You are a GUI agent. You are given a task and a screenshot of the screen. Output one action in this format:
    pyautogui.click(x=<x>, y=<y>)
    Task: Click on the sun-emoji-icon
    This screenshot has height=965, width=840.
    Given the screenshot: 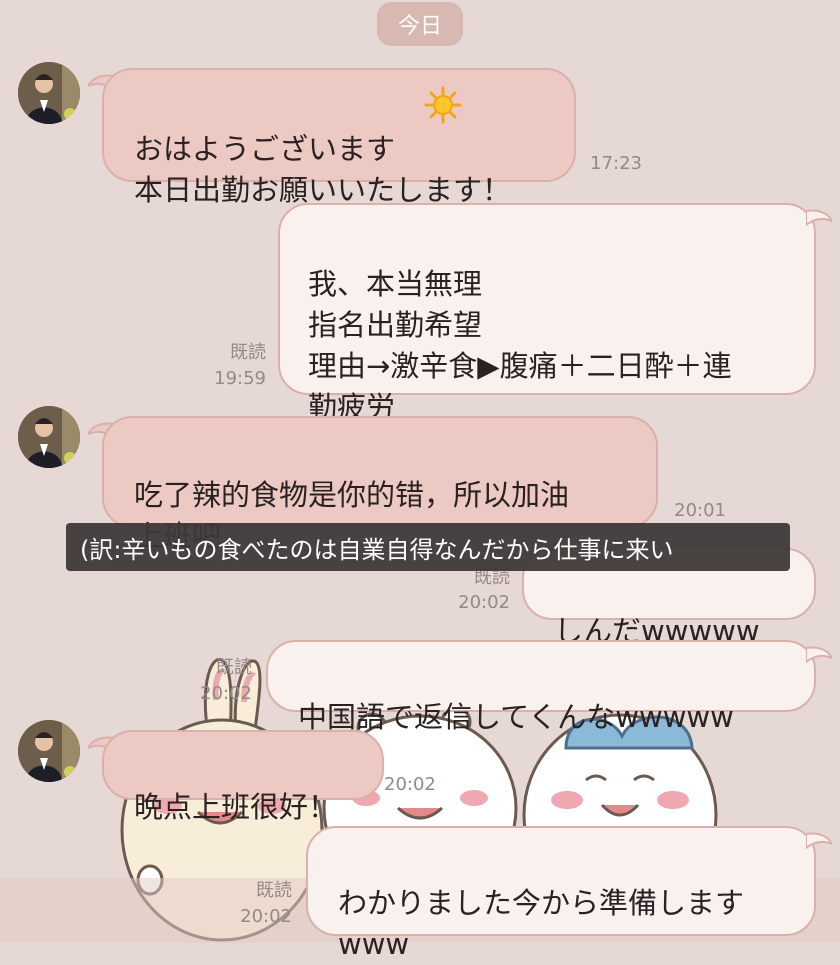 What is the action you would take?
    pyautogui.click(x=443, y=105)
    